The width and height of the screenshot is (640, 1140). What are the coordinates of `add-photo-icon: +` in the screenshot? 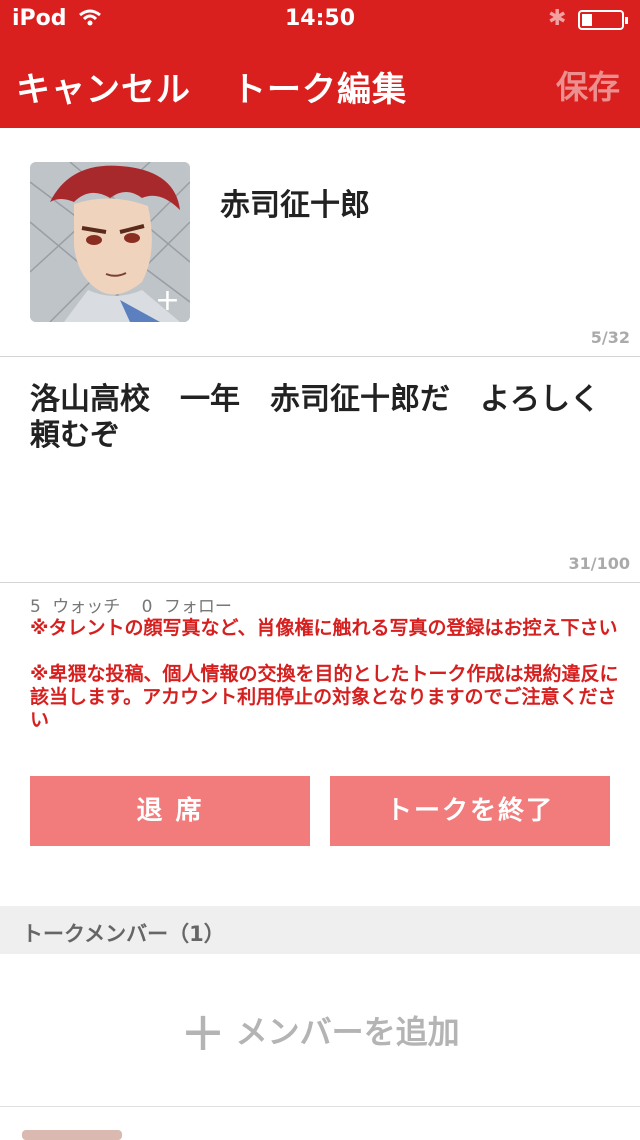 It's located at (167, 300).